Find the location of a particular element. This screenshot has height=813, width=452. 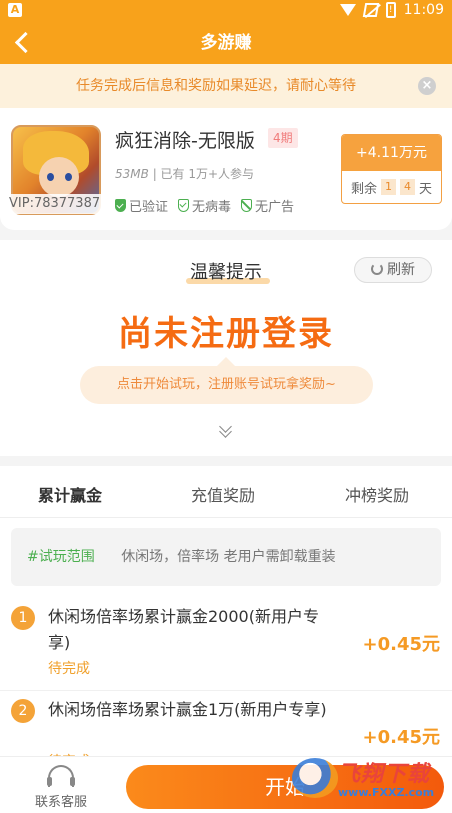

wifi-icon is located at coordinates (347, 10).